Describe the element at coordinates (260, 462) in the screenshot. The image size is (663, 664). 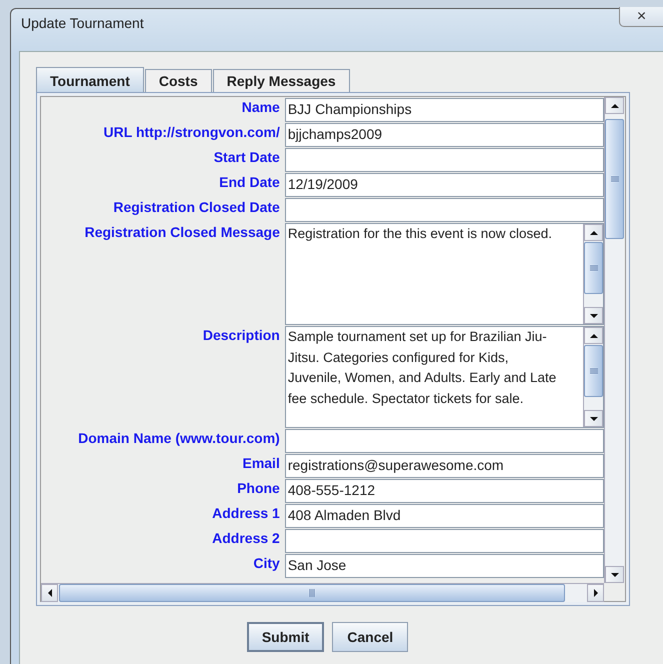
I see `field-label: Email` at that location.